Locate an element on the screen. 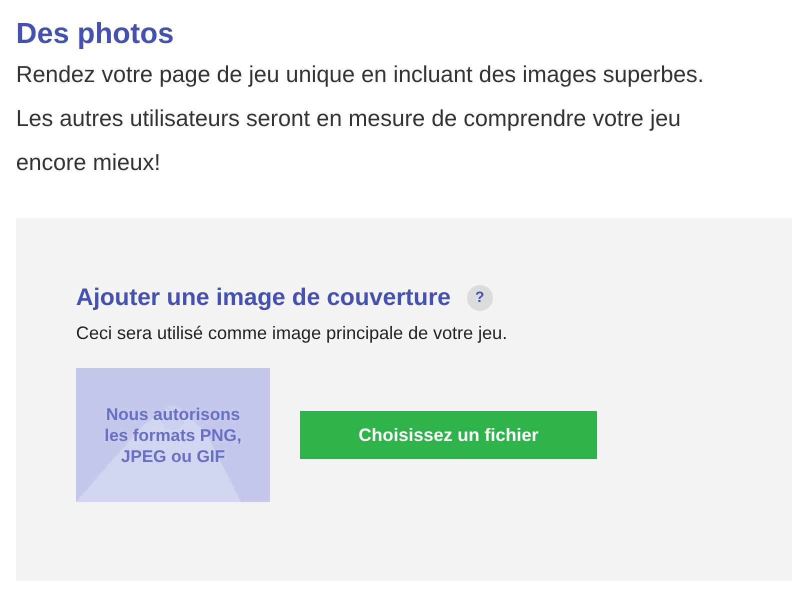 Image resolution: width=800 pixels, height=600 pixels. cover-description: Ceci sera utilisé comme image principale de votre jeu. is located at coordinates (292, 333).